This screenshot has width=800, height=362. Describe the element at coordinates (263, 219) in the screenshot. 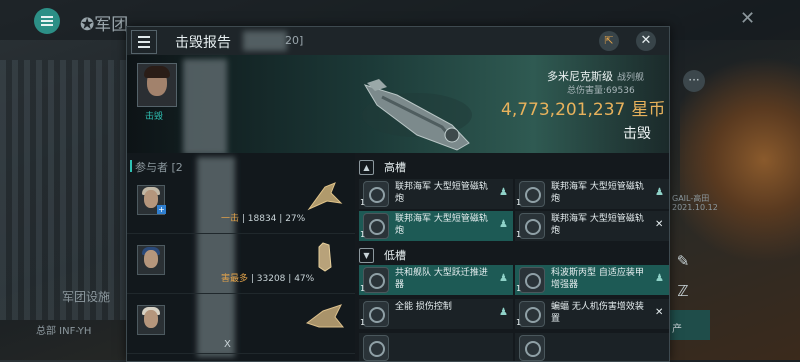

I see `participant-stat: 一击 | 18834 | 27%` at that location.